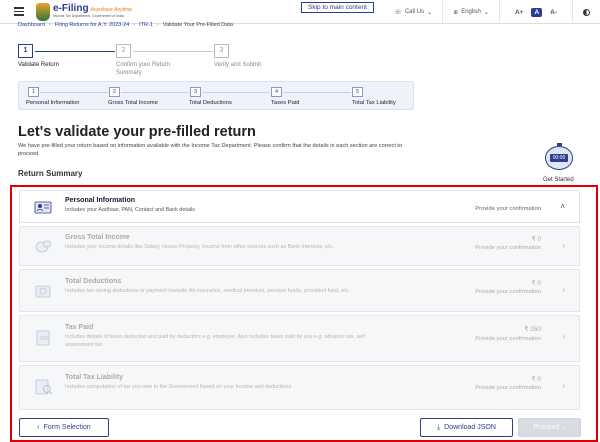  Describe the element at coordinates (197, 25) in the screenshot. I see `breadcrumb-current: Validate Your Pre-Filled Data` at that location.